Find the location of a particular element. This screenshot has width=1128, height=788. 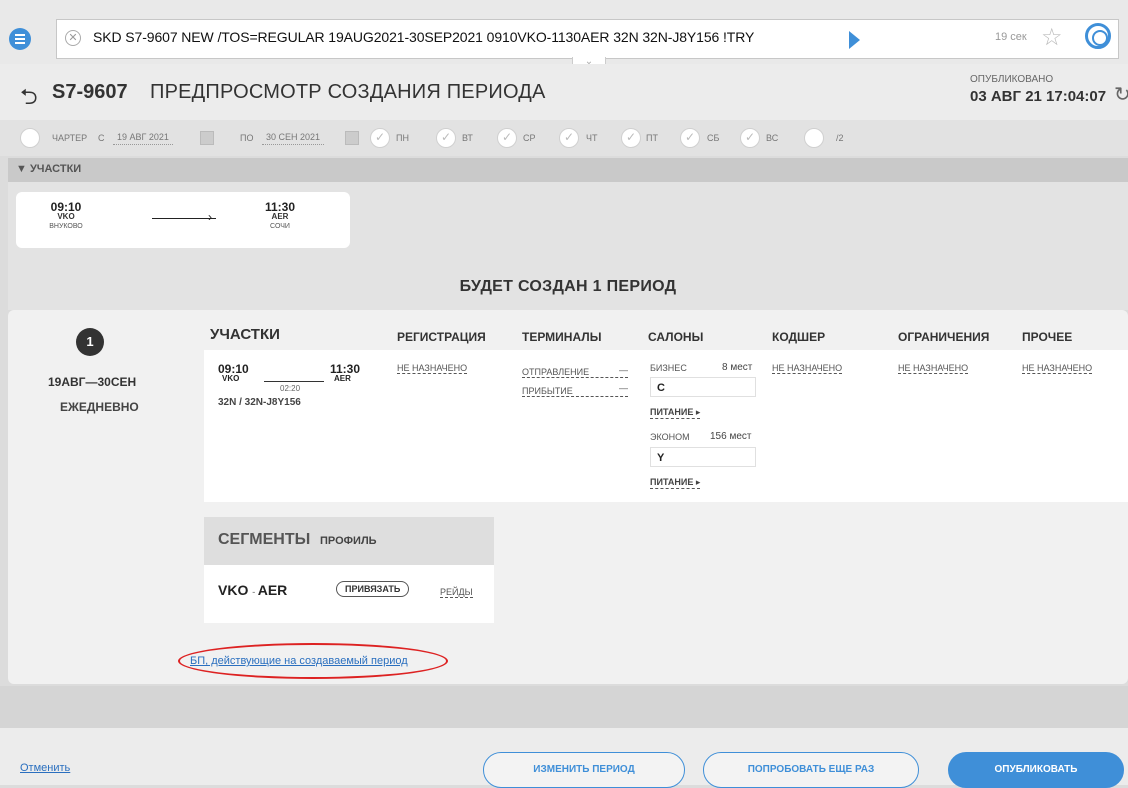

segment-to: AER is located at coordinates (272, 590).